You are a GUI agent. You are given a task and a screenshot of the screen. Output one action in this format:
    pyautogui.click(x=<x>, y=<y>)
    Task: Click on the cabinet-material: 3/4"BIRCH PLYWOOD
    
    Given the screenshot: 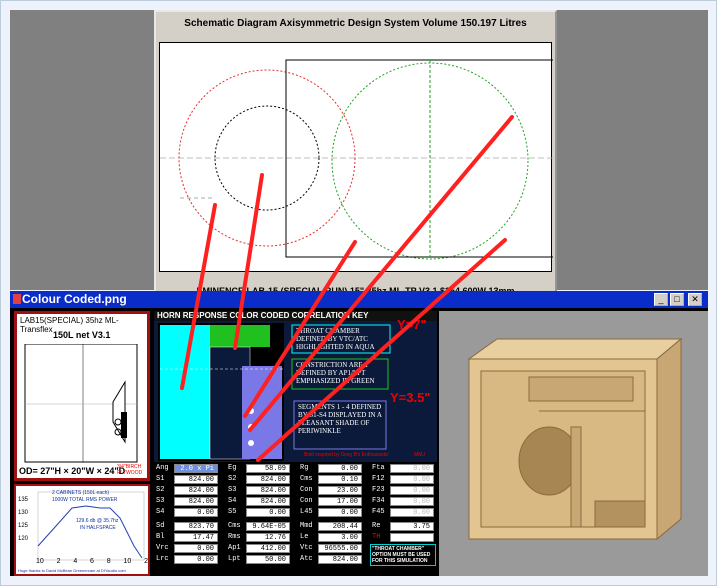 What is the action you would take?
    pyautogui.click(x=130, y=470)
    